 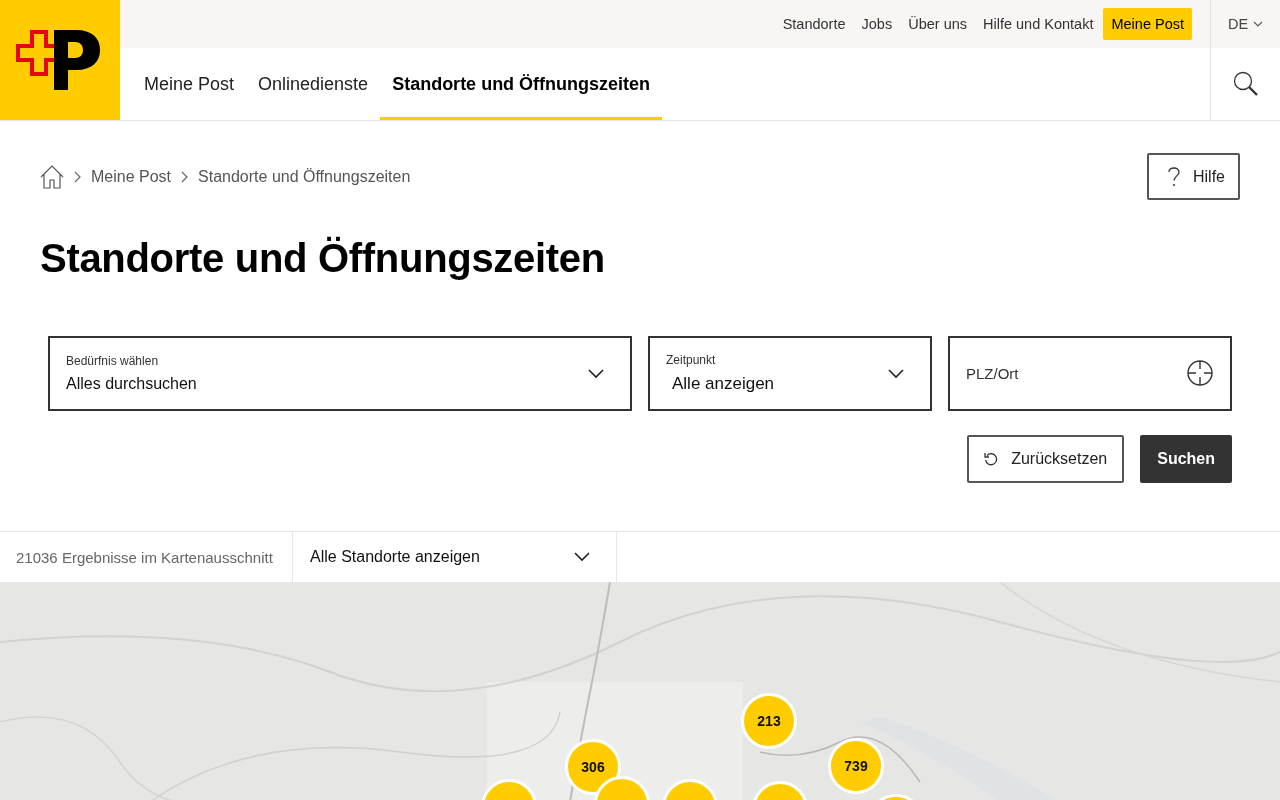 I want to click on reset-button: Zurücksetzen, so click(x=1046, y=459).